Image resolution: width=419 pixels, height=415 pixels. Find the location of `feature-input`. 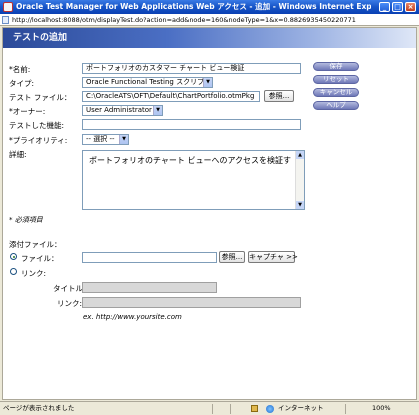

feature-input is located at coordinates (191, 124).